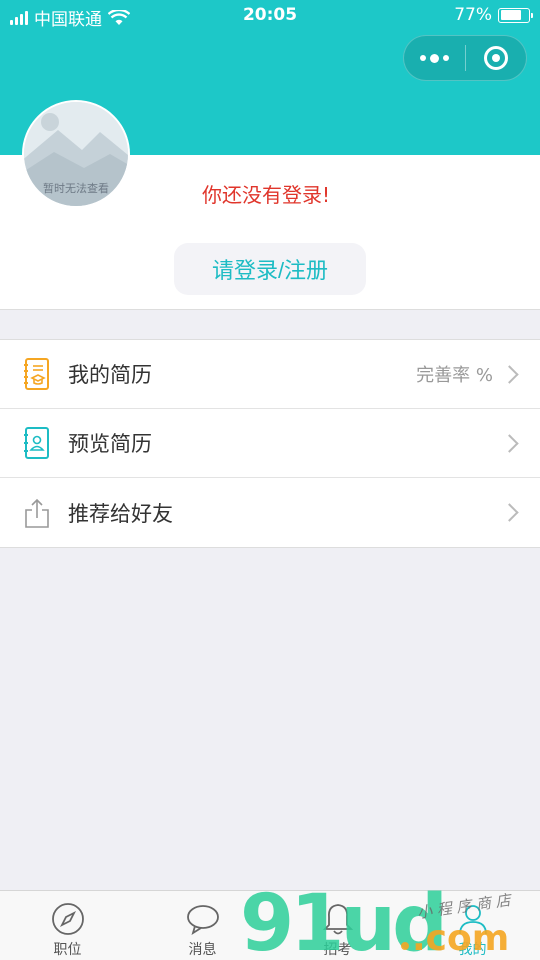  What do you see at coordinates (337, 950) in the screenshot?
I see `tab-label: 招考` at bounding box center [337, 950].